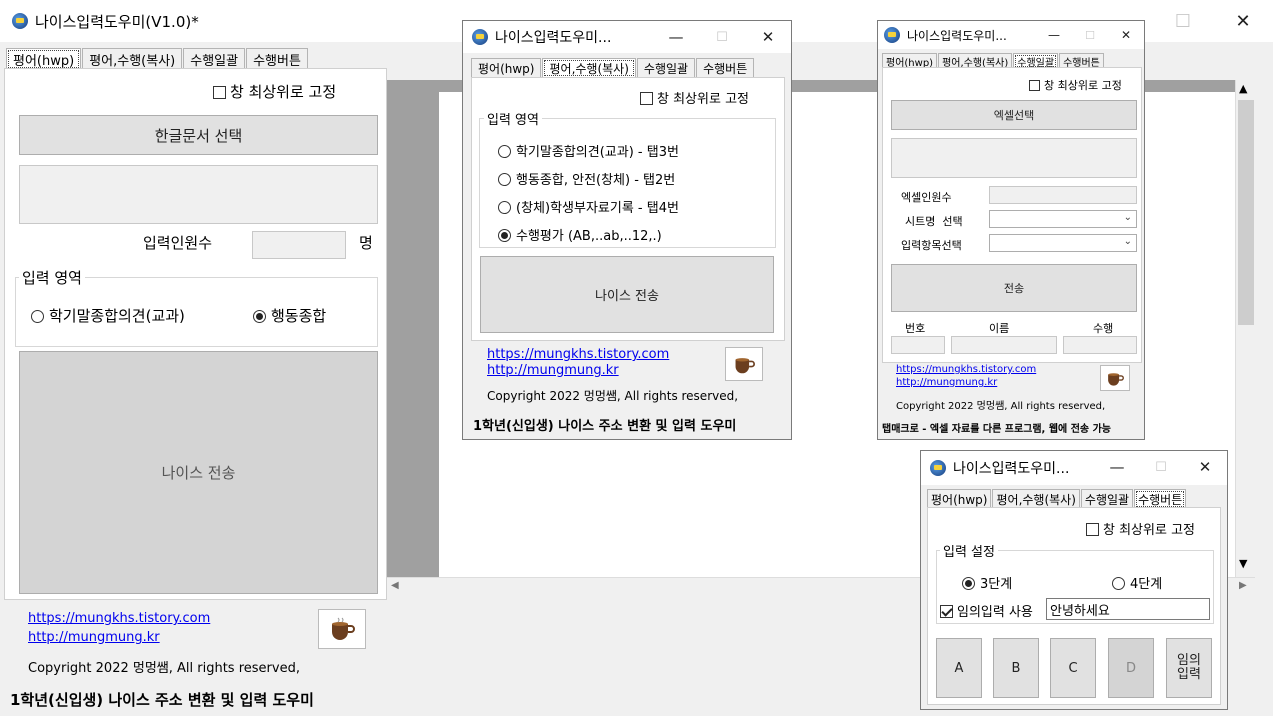  I want to click on win4-topmost-checkbox: 창 최상위로 고정, so click(1140, 528).